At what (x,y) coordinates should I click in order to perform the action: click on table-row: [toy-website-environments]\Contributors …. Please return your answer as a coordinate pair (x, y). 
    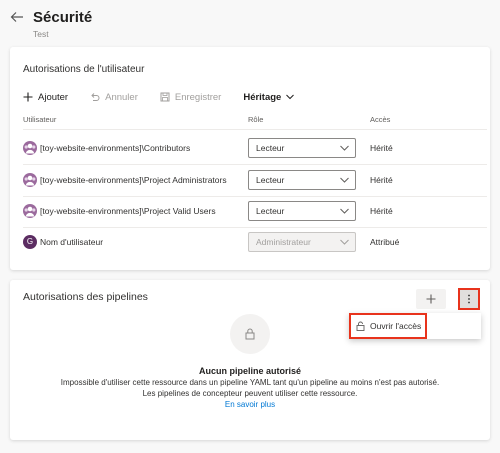
    Looking at the image, I should click on (250, 149).